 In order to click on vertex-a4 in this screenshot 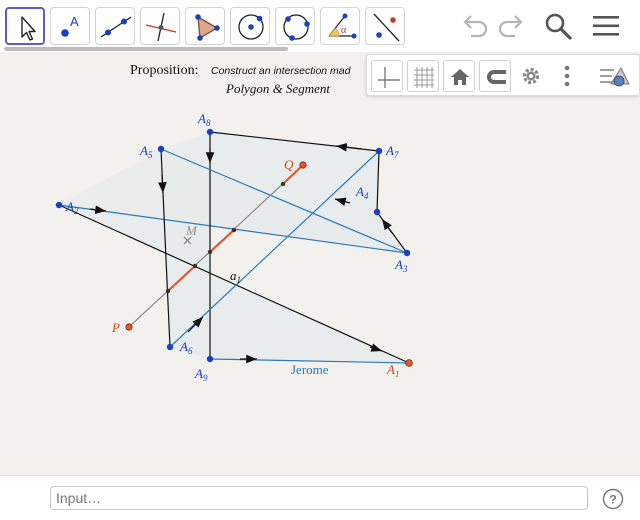, I will do `click(377, 212)`.